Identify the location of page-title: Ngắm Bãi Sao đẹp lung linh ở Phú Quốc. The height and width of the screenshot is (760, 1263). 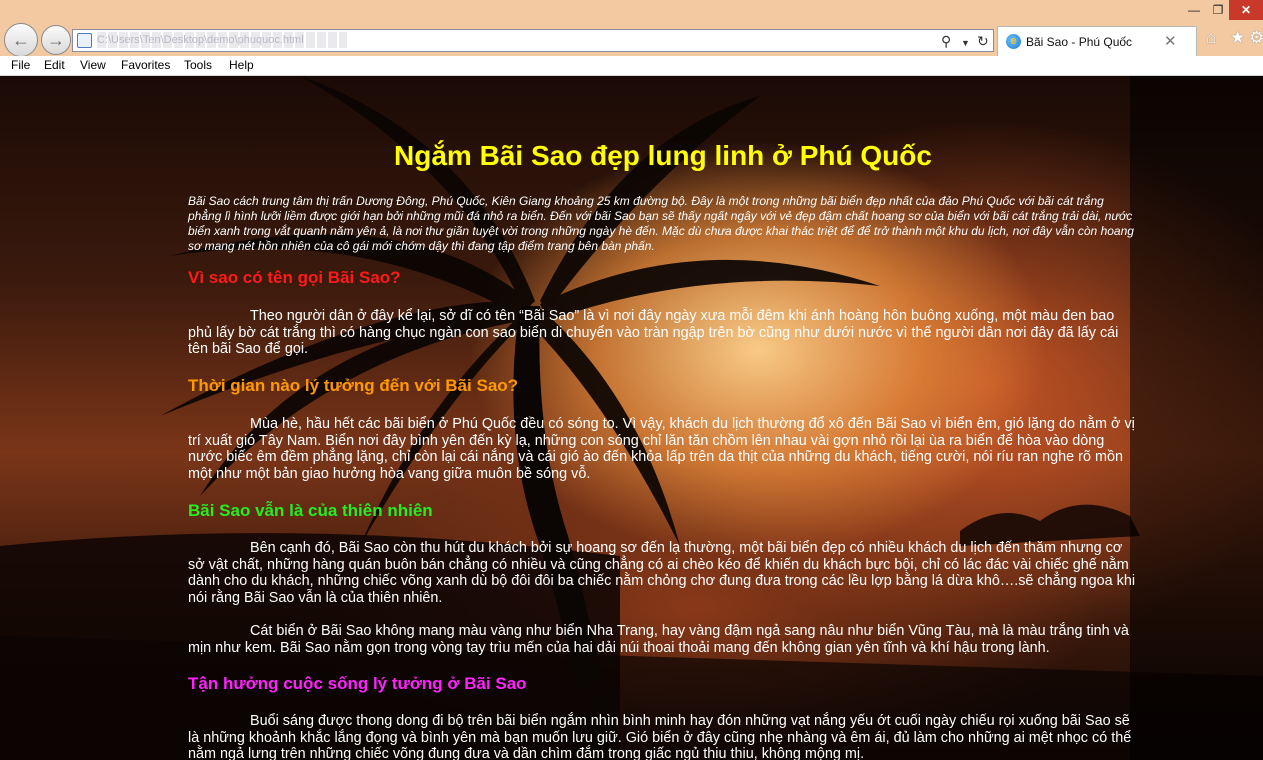
(663, 155).